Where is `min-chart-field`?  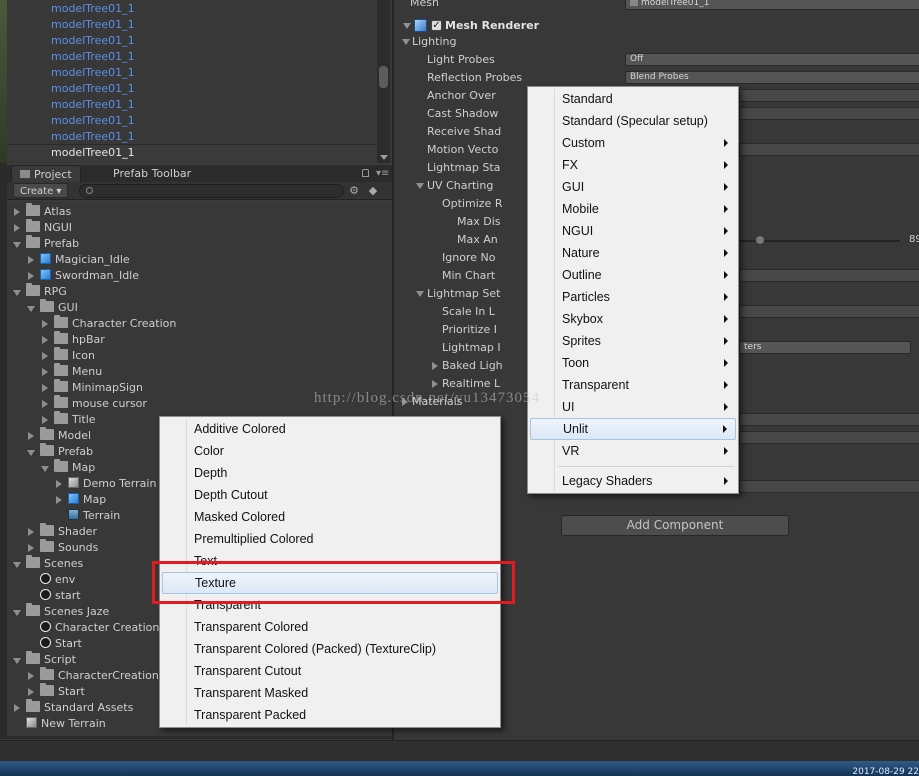 min-chart-field is located at coordinates (829, 275).